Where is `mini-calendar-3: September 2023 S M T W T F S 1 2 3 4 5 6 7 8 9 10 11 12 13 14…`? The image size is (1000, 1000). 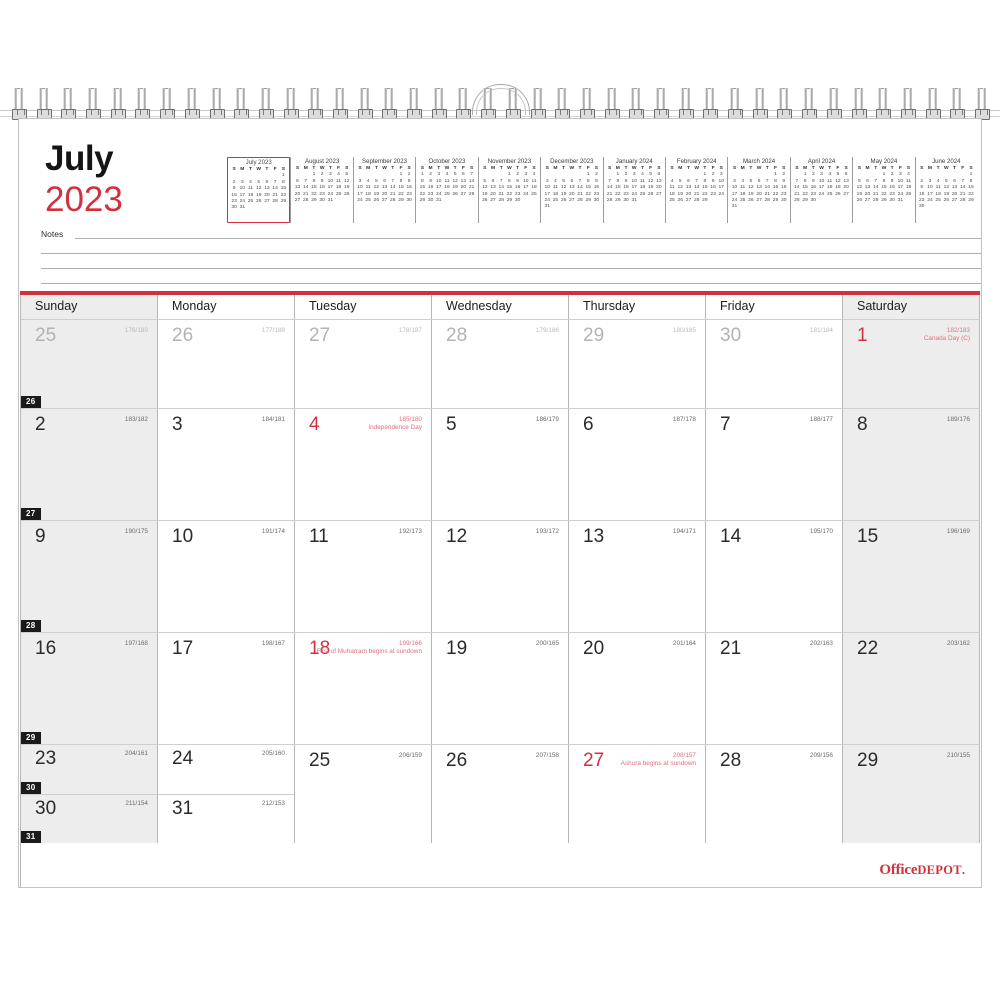
mini-calendar-3: September 2023 S M T W T F S 1 2 3 4 5 6 7 8 9 10 11 12 13 14… is located at coordinates (383, 190).